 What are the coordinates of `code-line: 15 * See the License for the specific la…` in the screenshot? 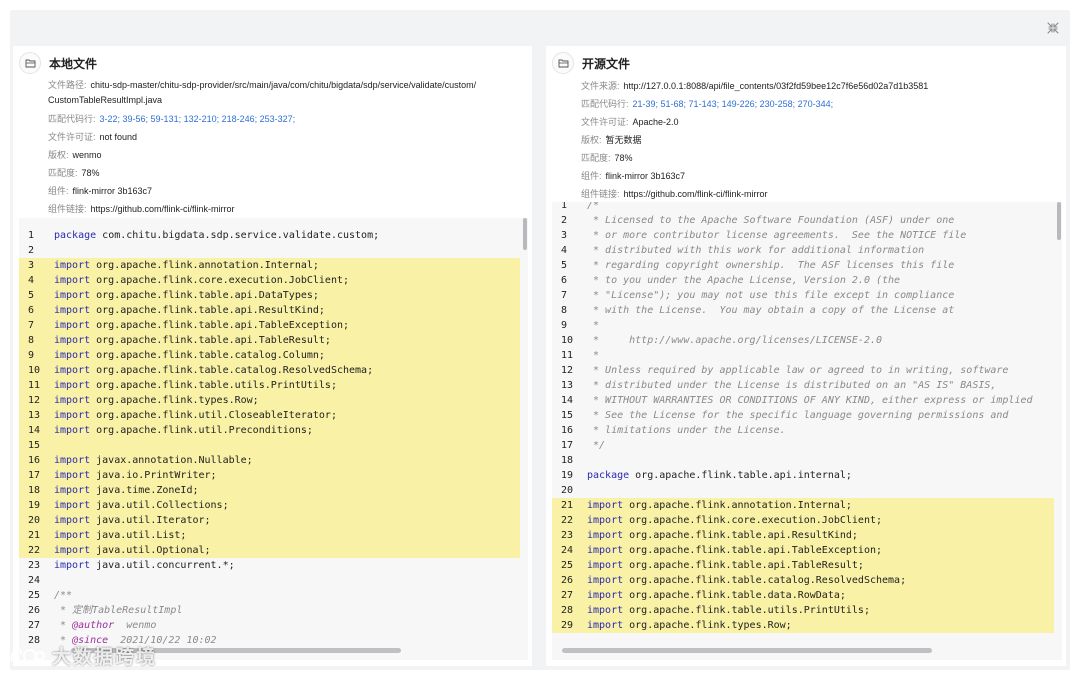 It's located at (803, 415).